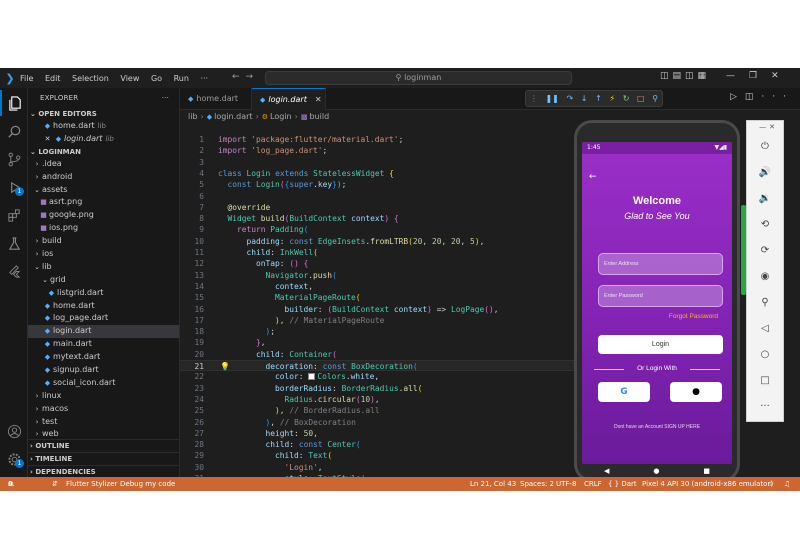 The height and width of the screenshot is (560, 800). I want to click on pause-icon: ❚❚, so click(551, 98).